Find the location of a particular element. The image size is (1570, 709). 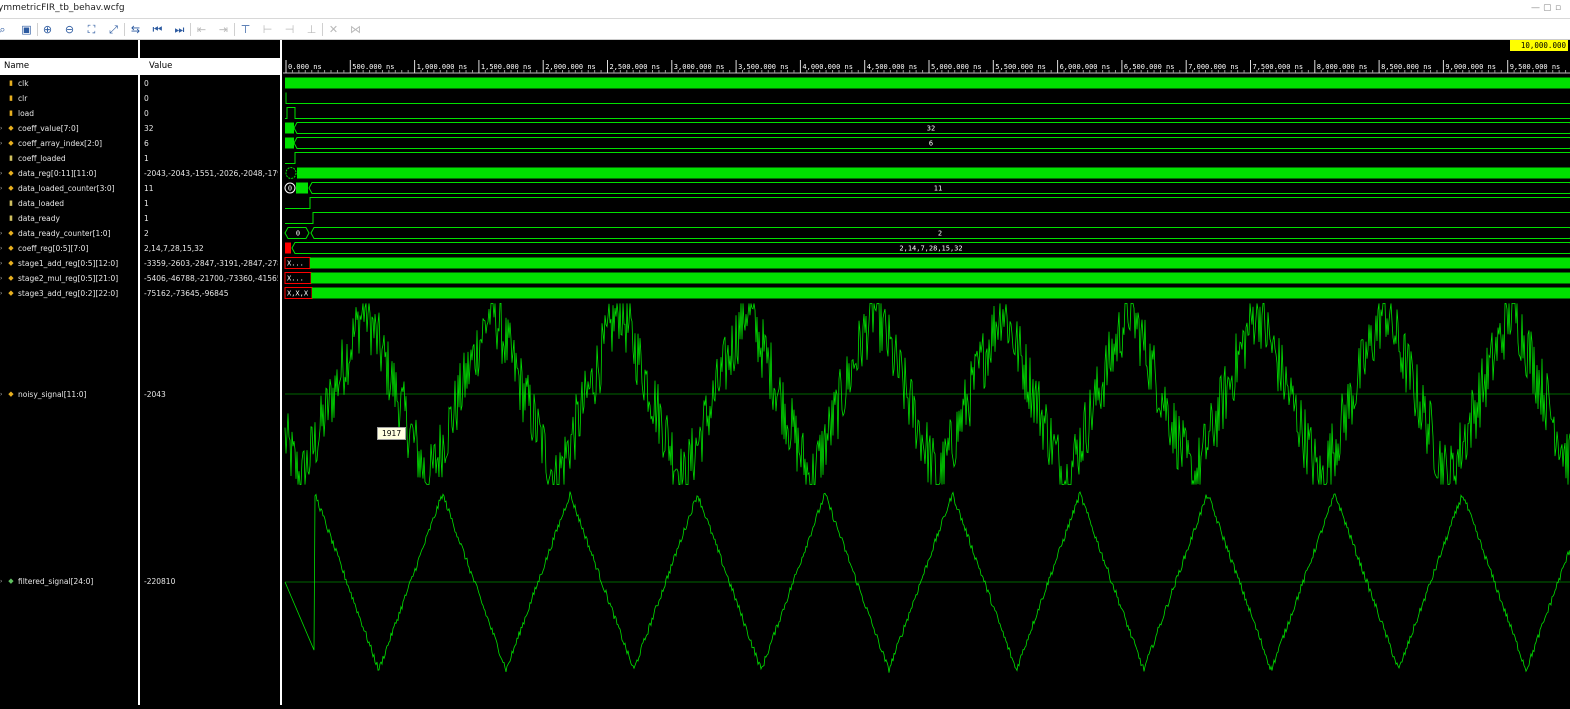

go-to-end-icon: ⏭ is located at coordinates (179, 29).